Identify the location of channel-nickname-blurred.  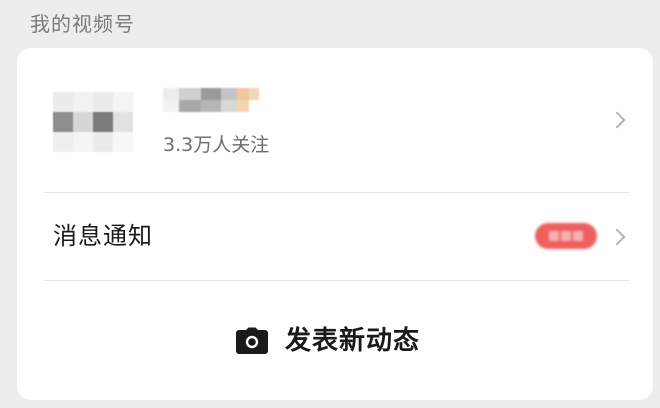
(219, 100).